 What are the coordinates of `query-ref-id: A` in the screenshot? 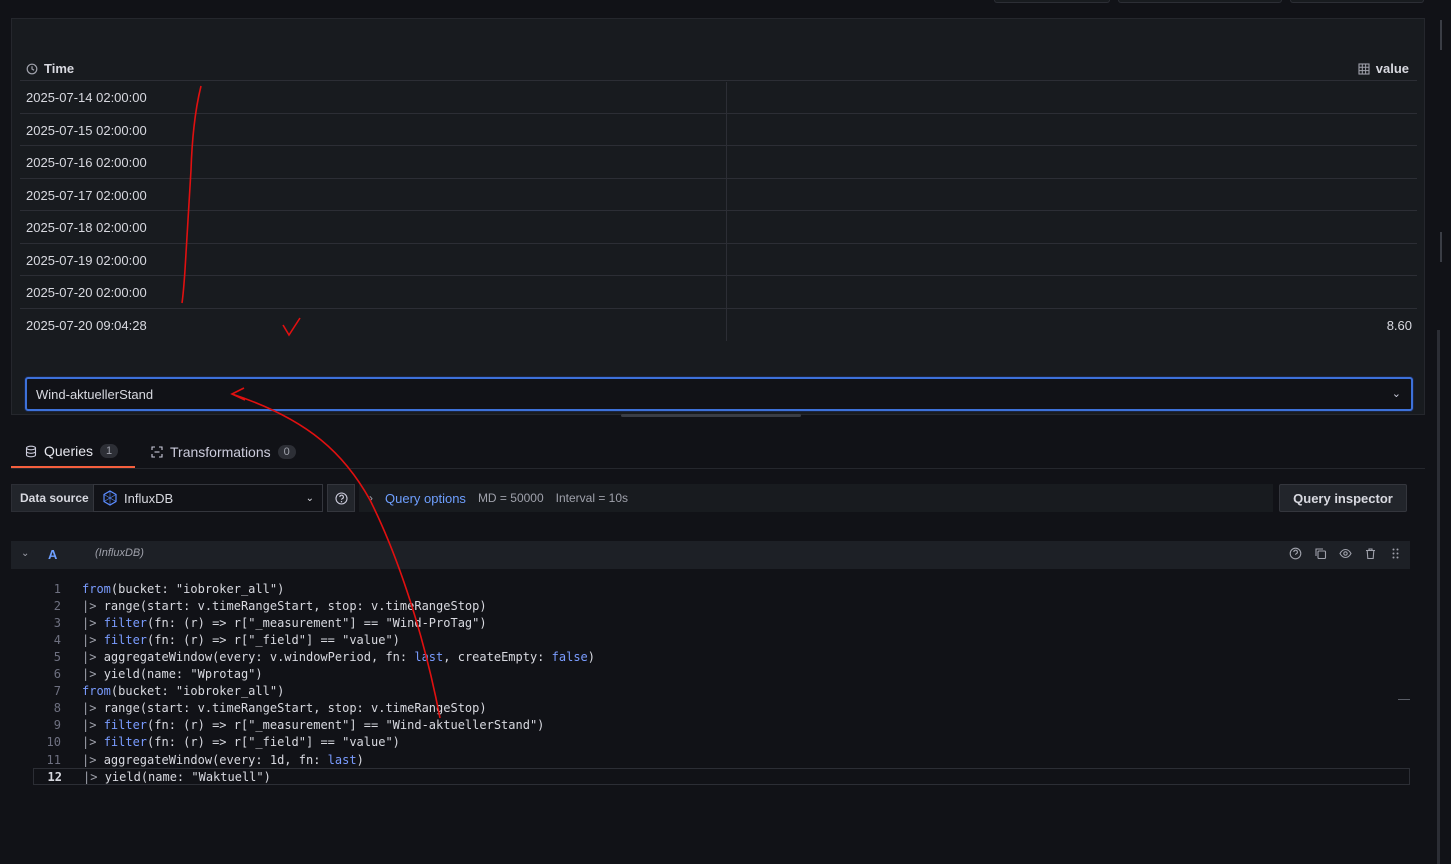 It's located at (52, 554).